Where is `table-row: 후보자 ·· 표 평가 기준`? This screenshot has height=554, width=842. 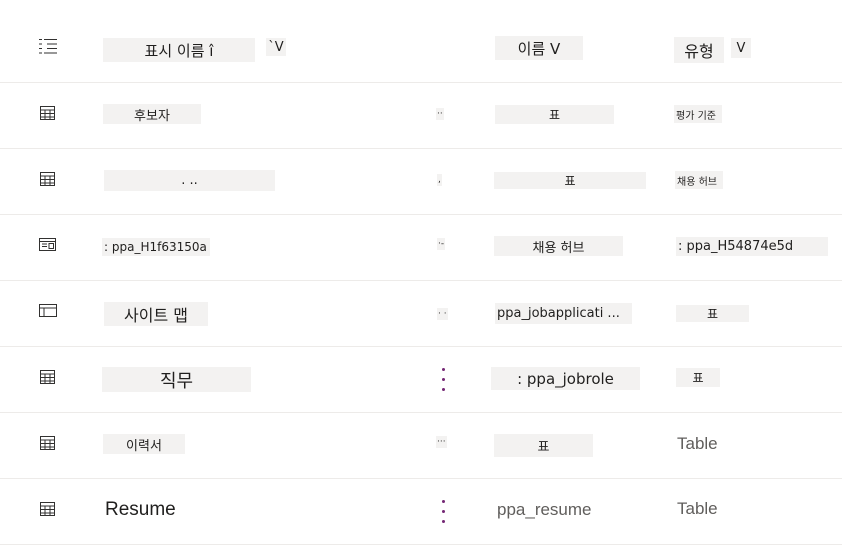 table-row: 후보자 ·· 표 평가 기준 is located at coordinates (421, 115).